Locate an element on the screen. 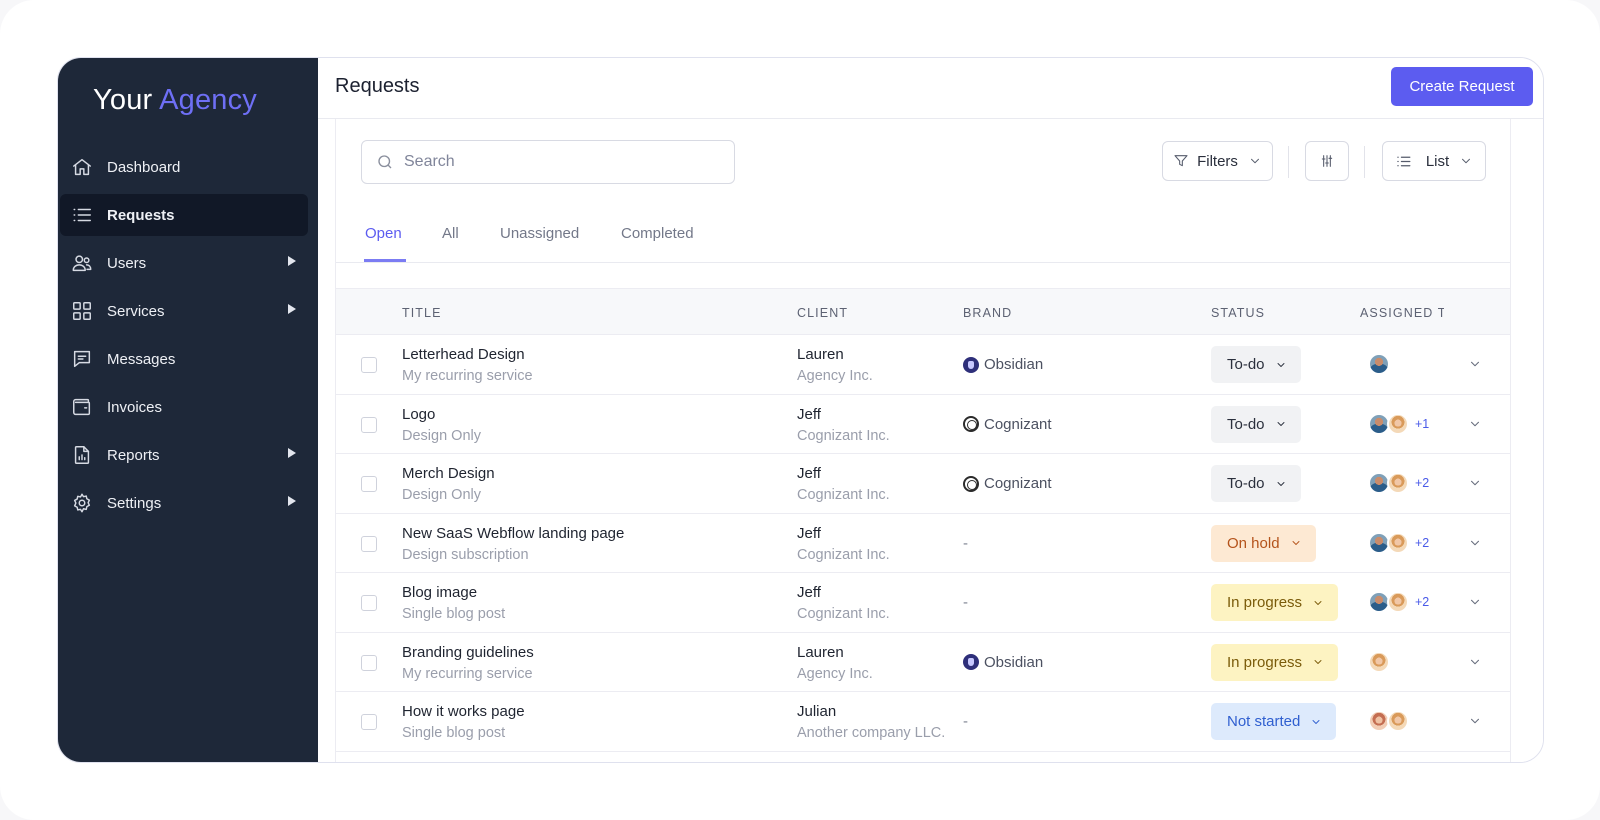 This screenshot has width=1600, height=820. sidebar-item-reports: Reports is located at coordinates (184, 455).